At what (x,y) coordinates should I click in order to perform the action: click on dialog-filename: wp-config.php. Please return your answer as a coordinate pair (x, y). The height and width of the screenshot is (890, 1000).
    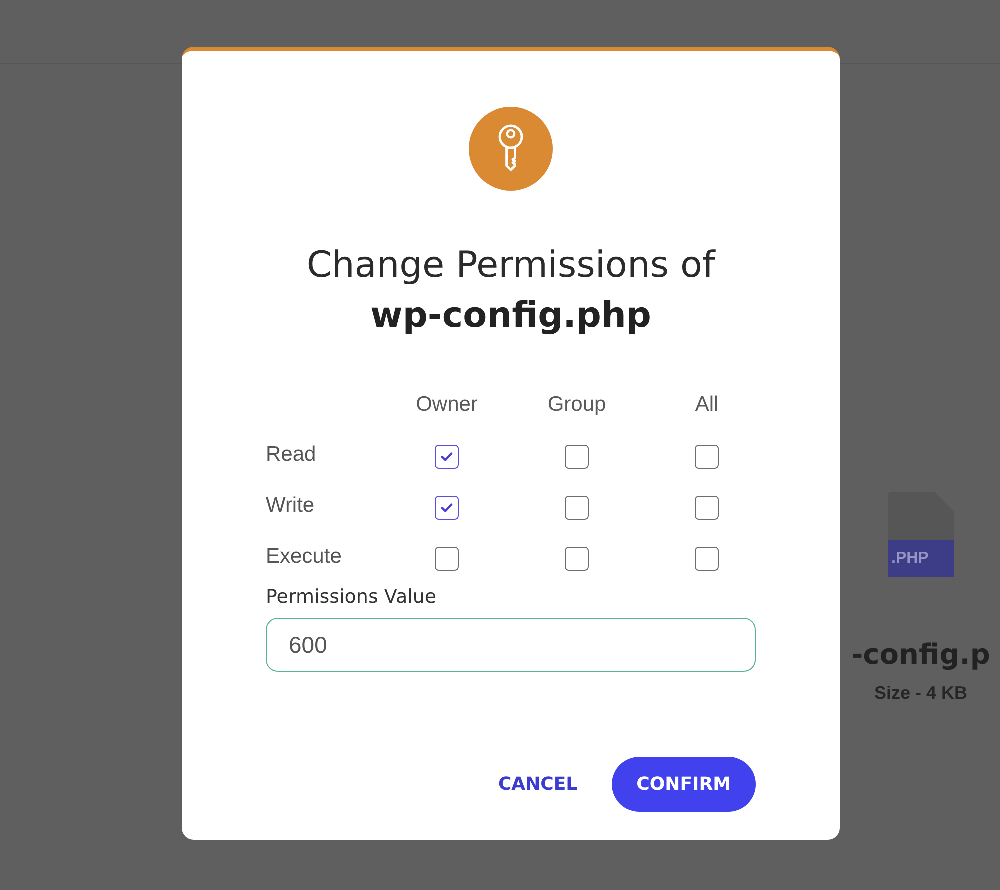
    Looking at the image, I should click on (511, 316).